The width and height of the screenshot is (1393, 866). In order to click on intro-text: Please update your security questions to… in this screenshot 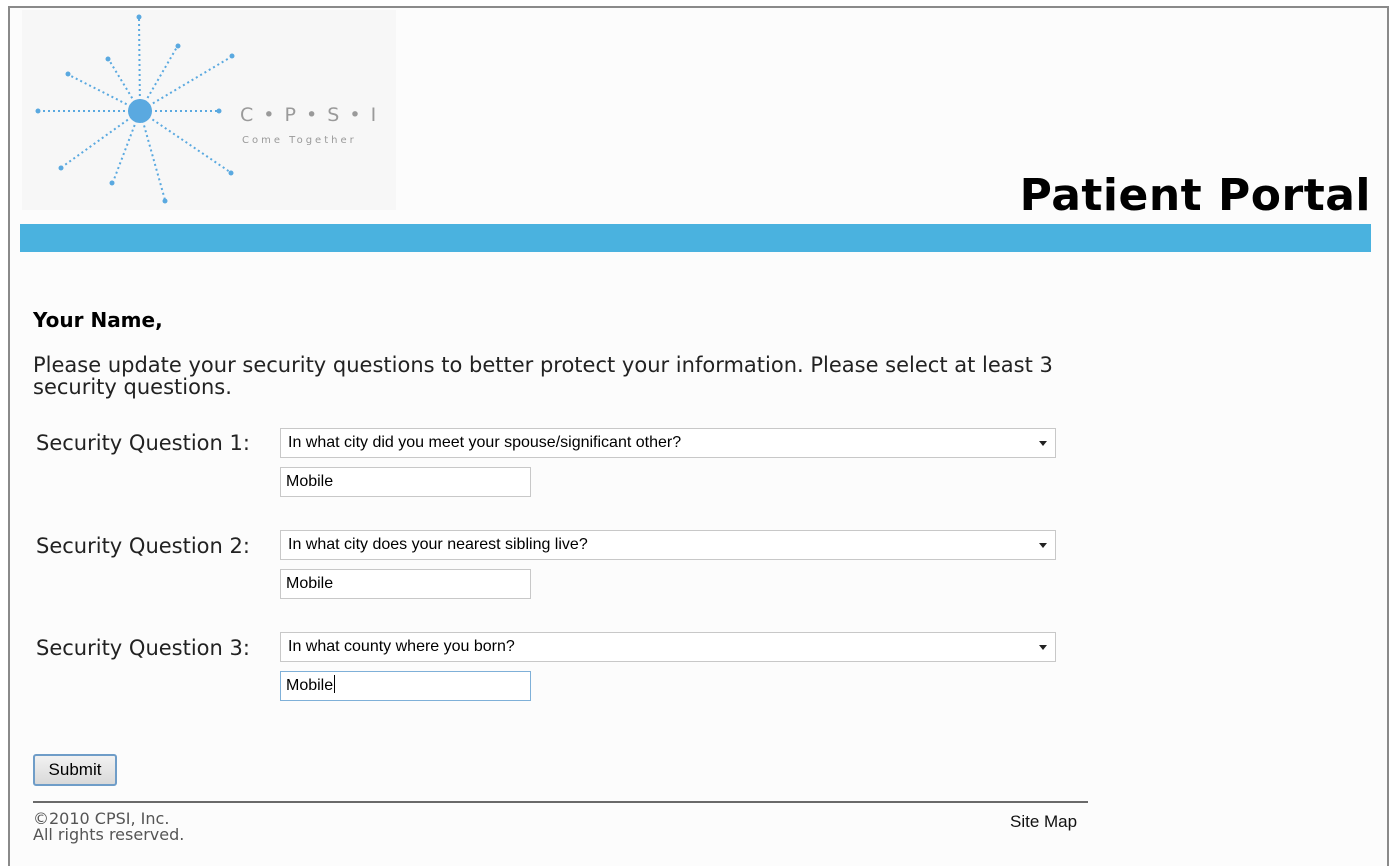, I will do `click(543, 376)`.